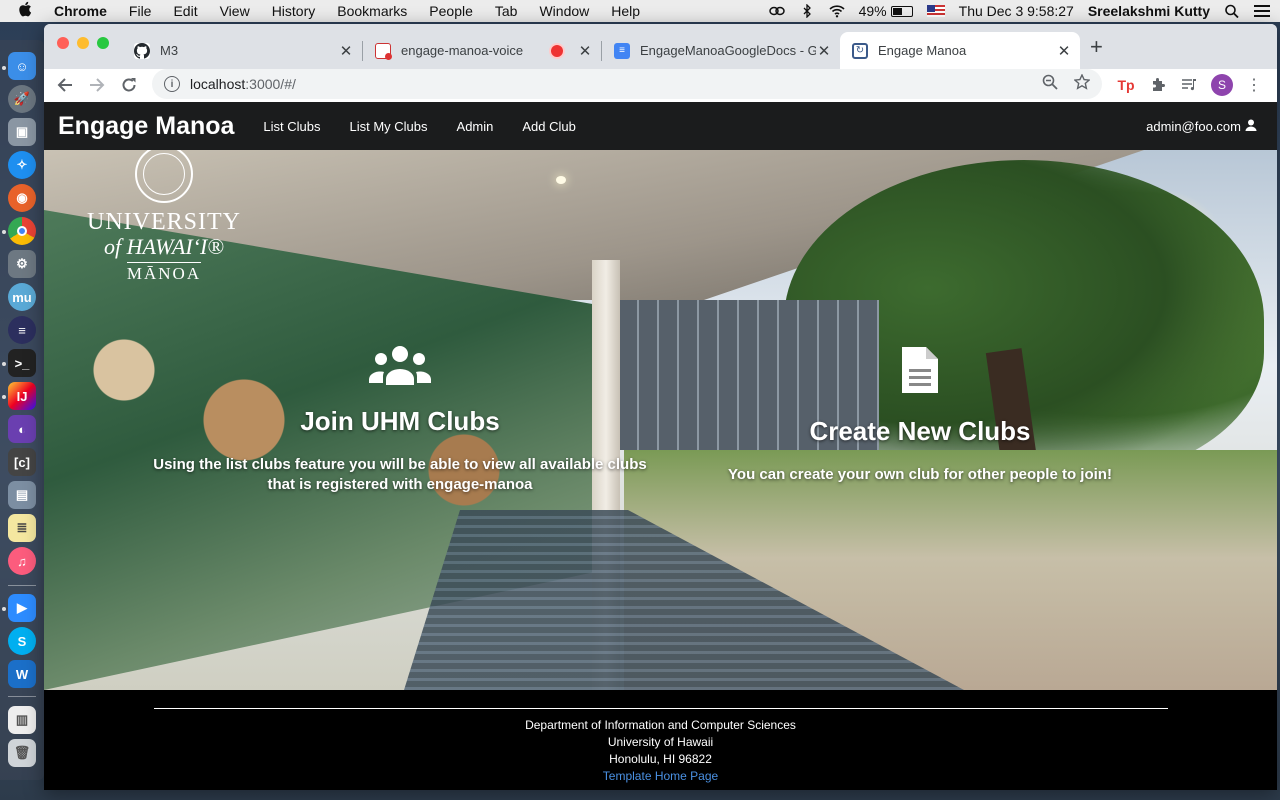 The image size is (1280, 800). I want to click on recording-indicator-icon, so click(557, 50).